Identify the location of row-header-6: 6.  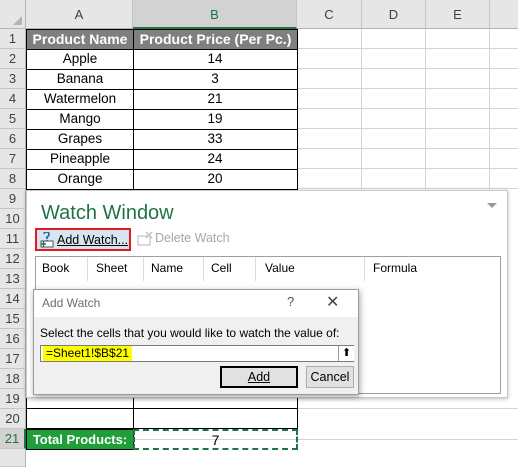
(13, 139).